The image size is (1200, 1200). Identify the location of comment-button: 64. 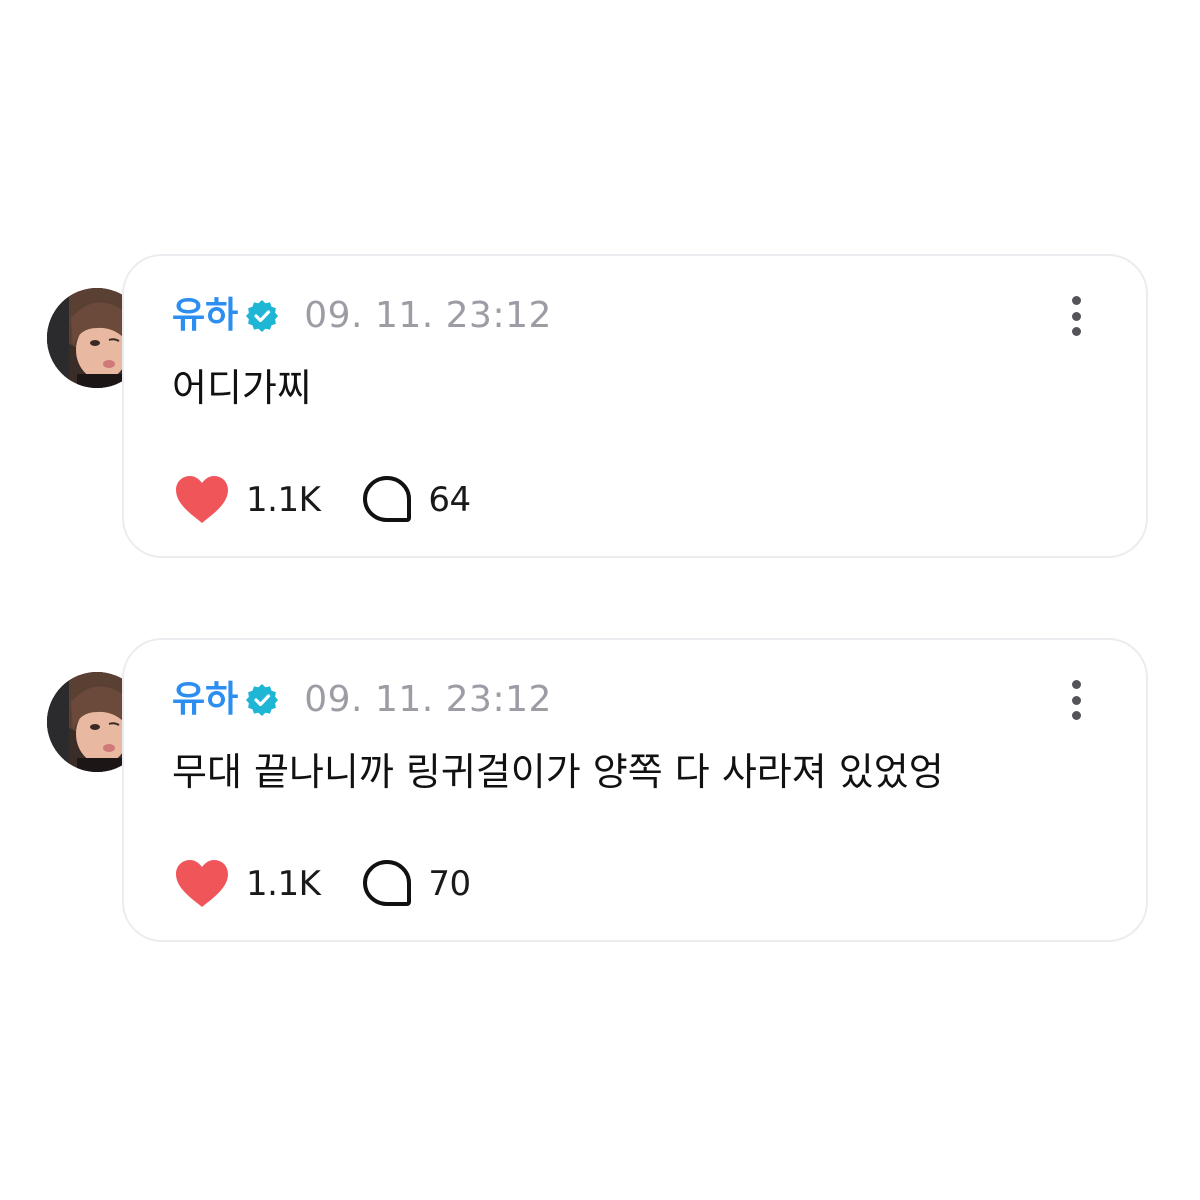
(416, 500).